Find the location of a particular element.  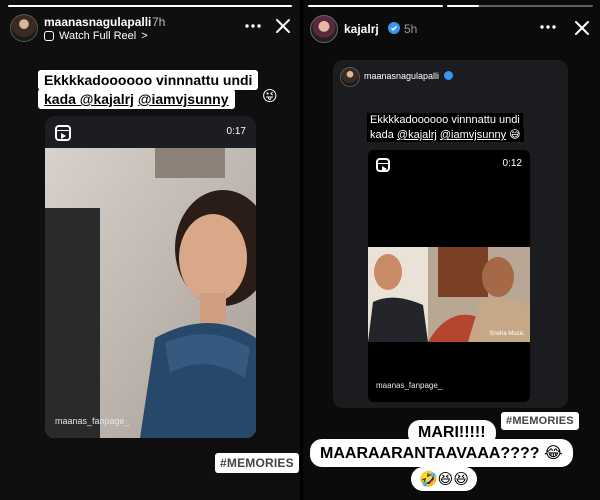

watch-full-reel-link: Watch Full Reel > is located at coordinates (96, 36).